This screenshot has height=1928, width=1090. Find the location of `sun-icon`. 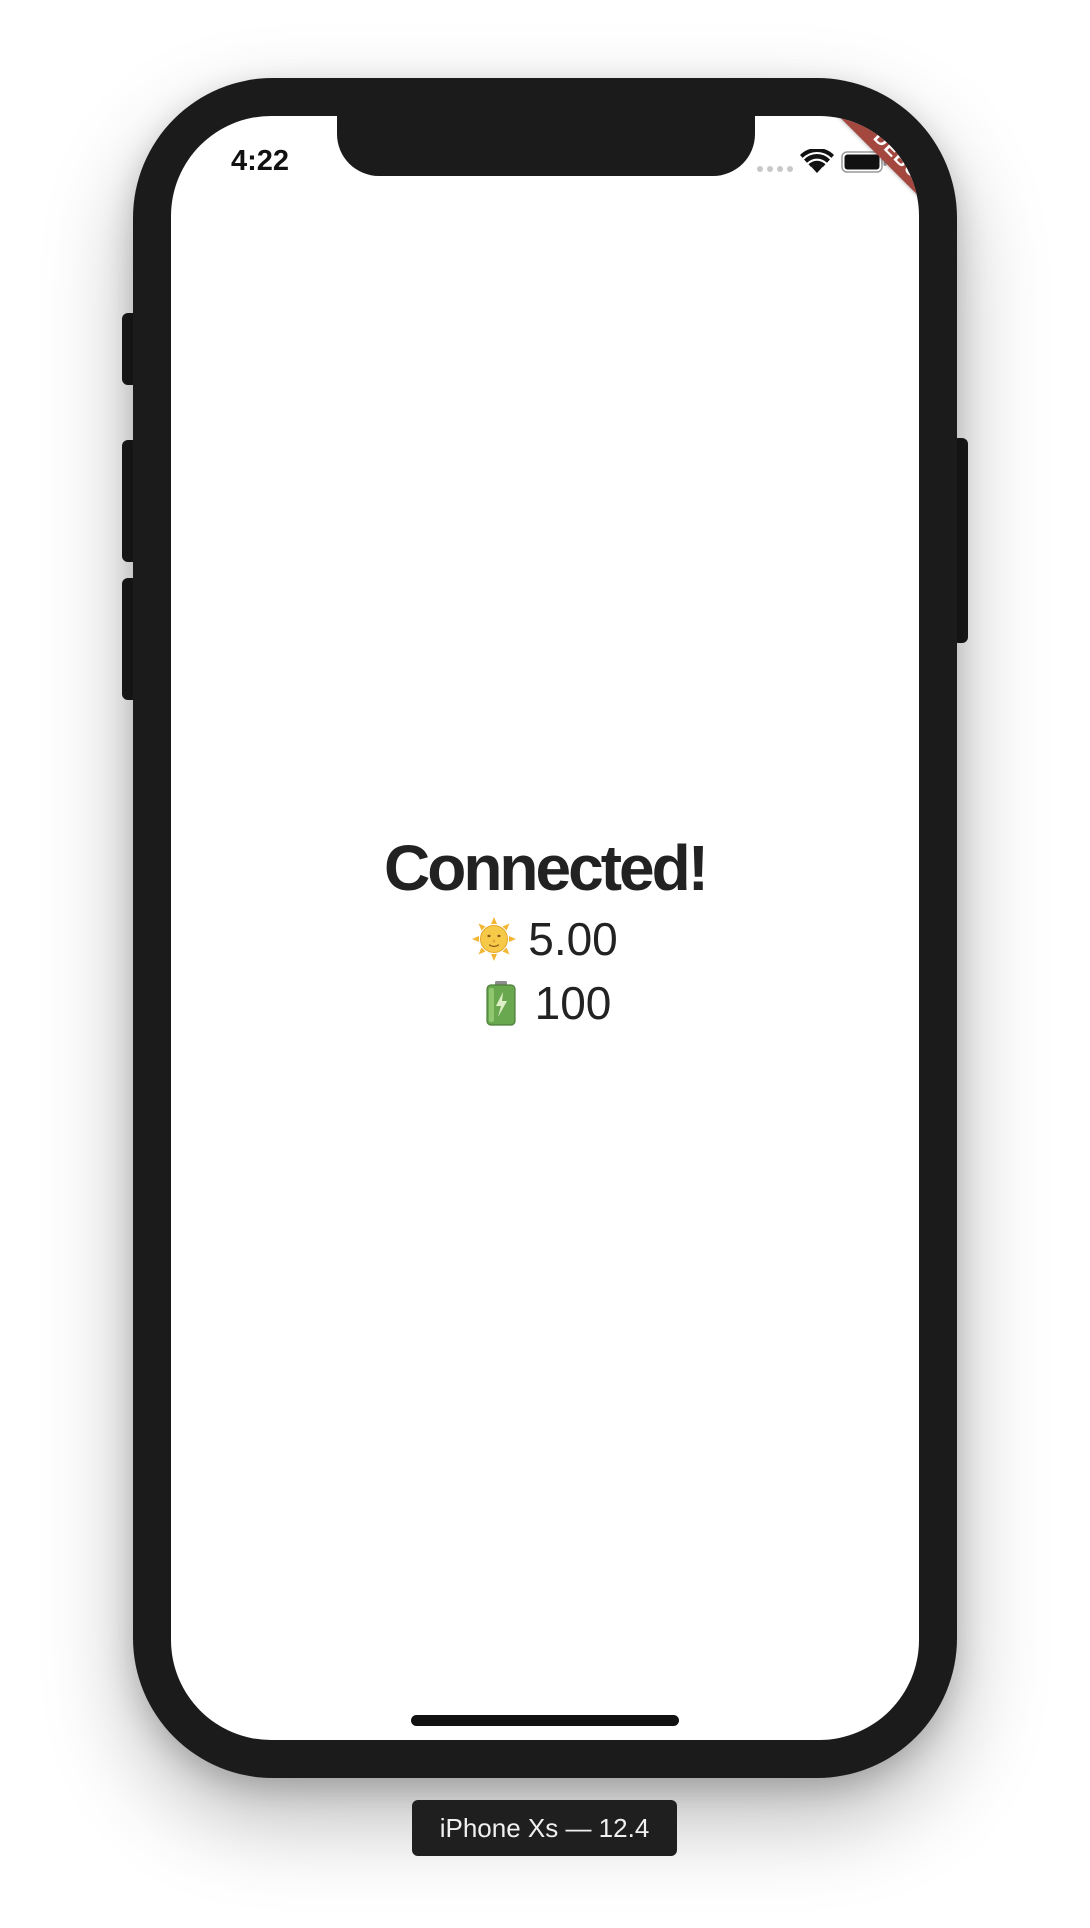

sun-icon is located at coordinates (494, 939).